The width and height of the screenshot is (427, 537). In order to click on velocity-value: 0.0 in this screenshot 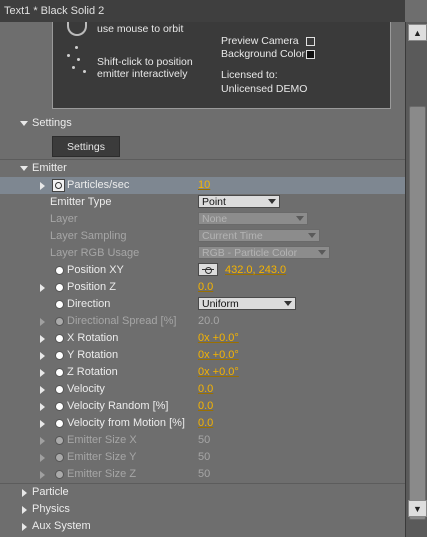, I will do `click(205, 389)`.